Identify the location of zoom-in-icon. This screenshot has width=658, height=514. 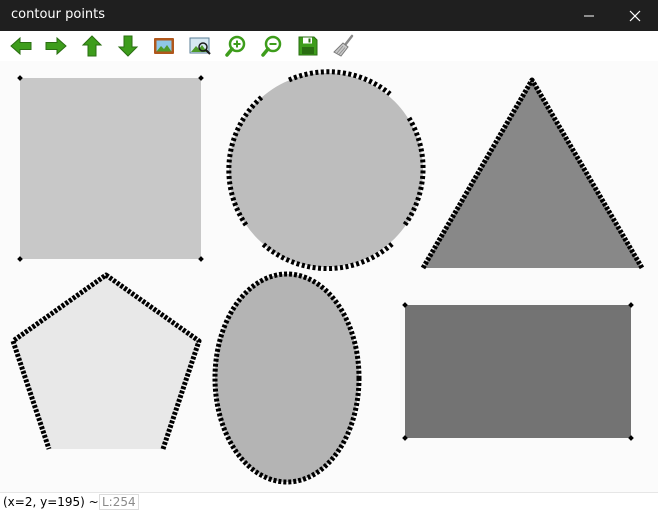
(235, 46).